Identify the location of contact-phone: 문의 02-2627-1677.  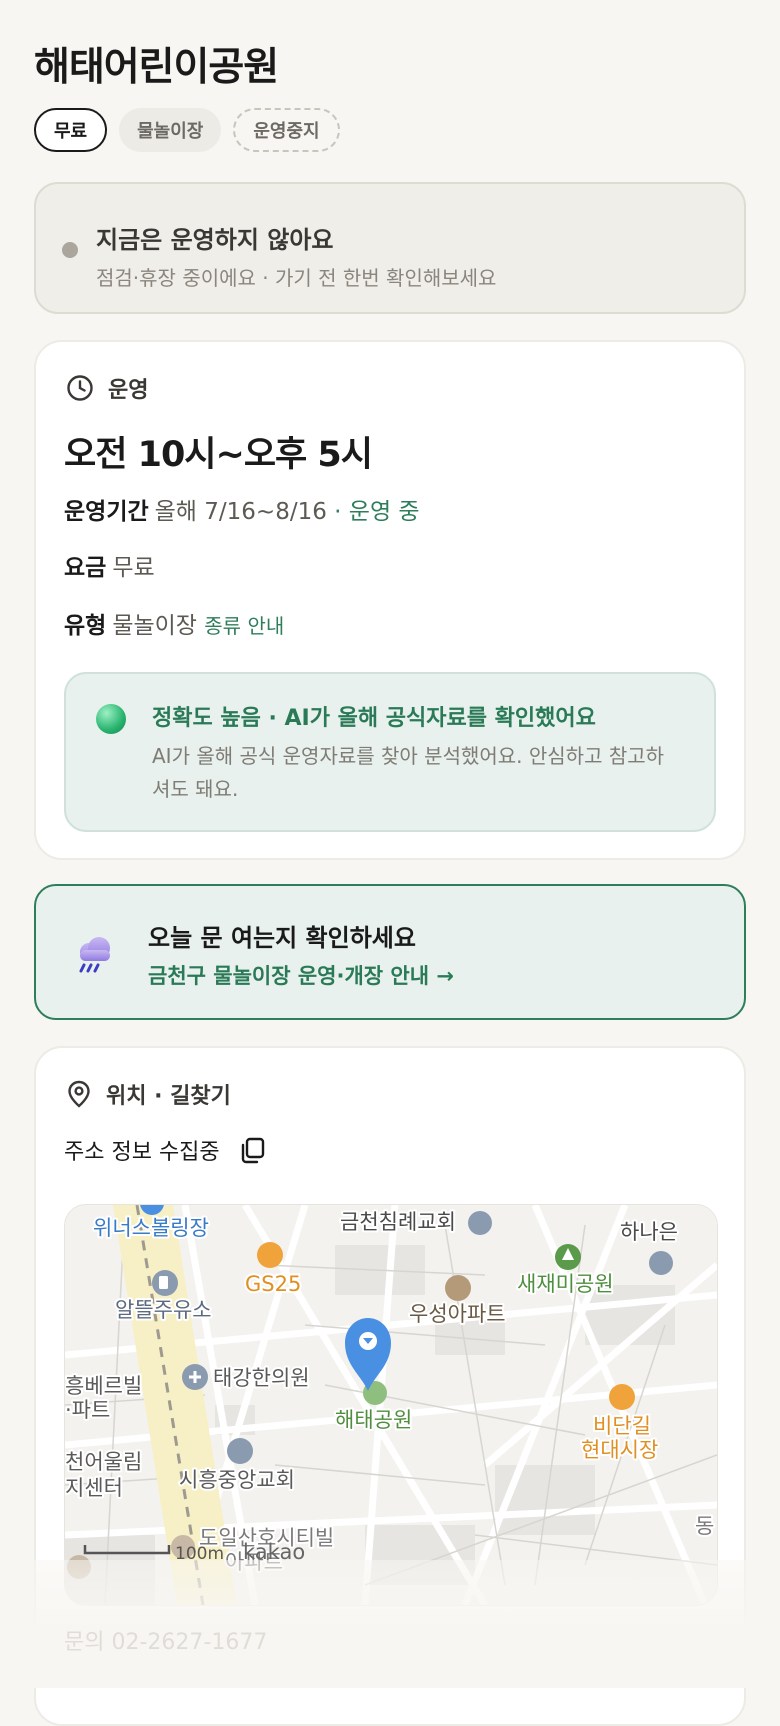
(165, 1640).